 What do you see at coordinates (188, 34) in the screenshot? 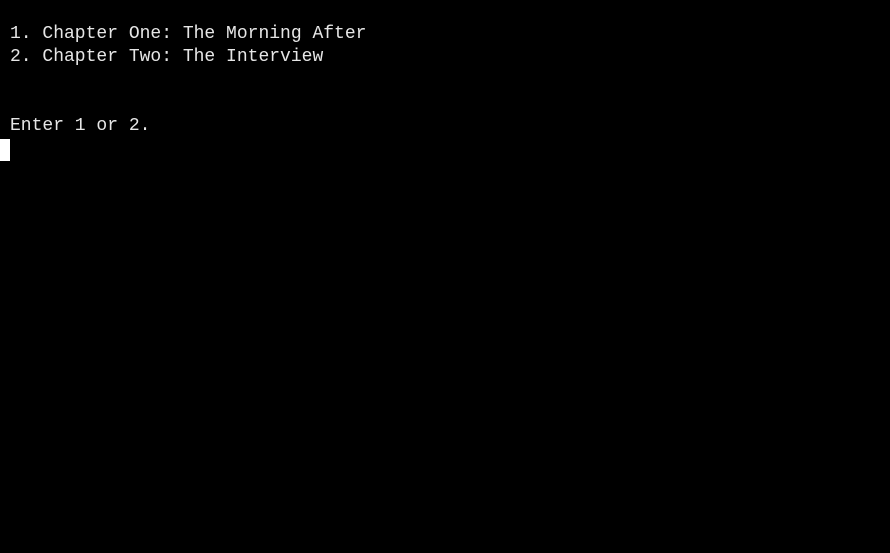
I see `menu-option-chapter-one: 1. Chapter One: The Morning After` at bounding box center [188, 34].